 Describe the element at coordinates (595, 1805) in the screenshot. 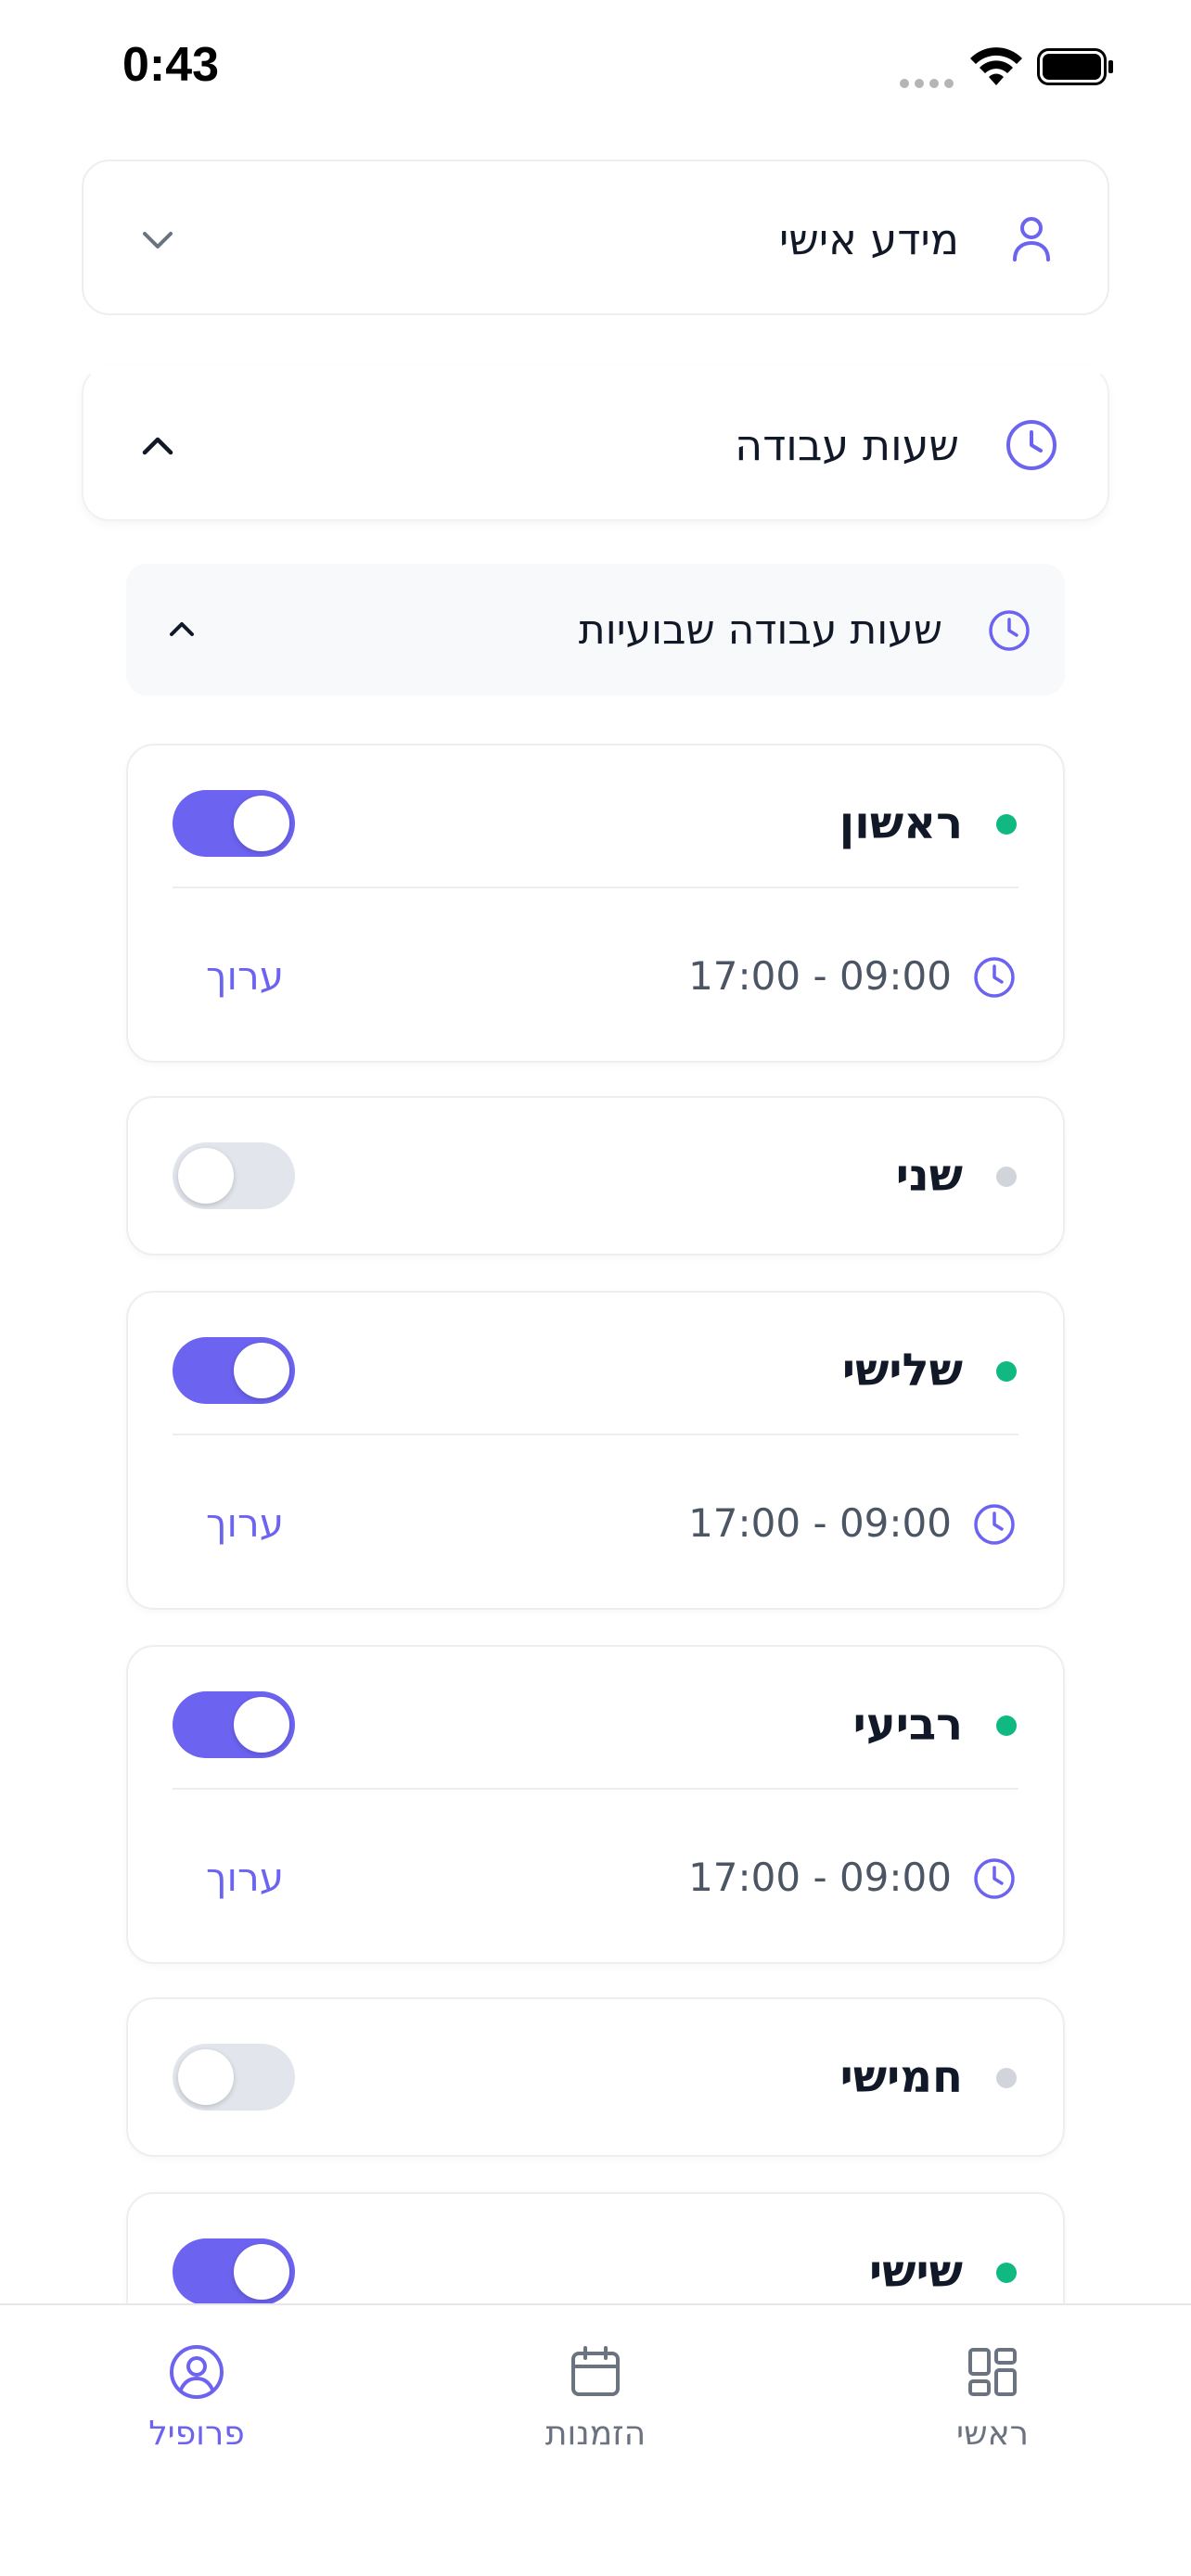

I see `day-card: רביעי 17:00 - 09:00 ערוך` at that location.